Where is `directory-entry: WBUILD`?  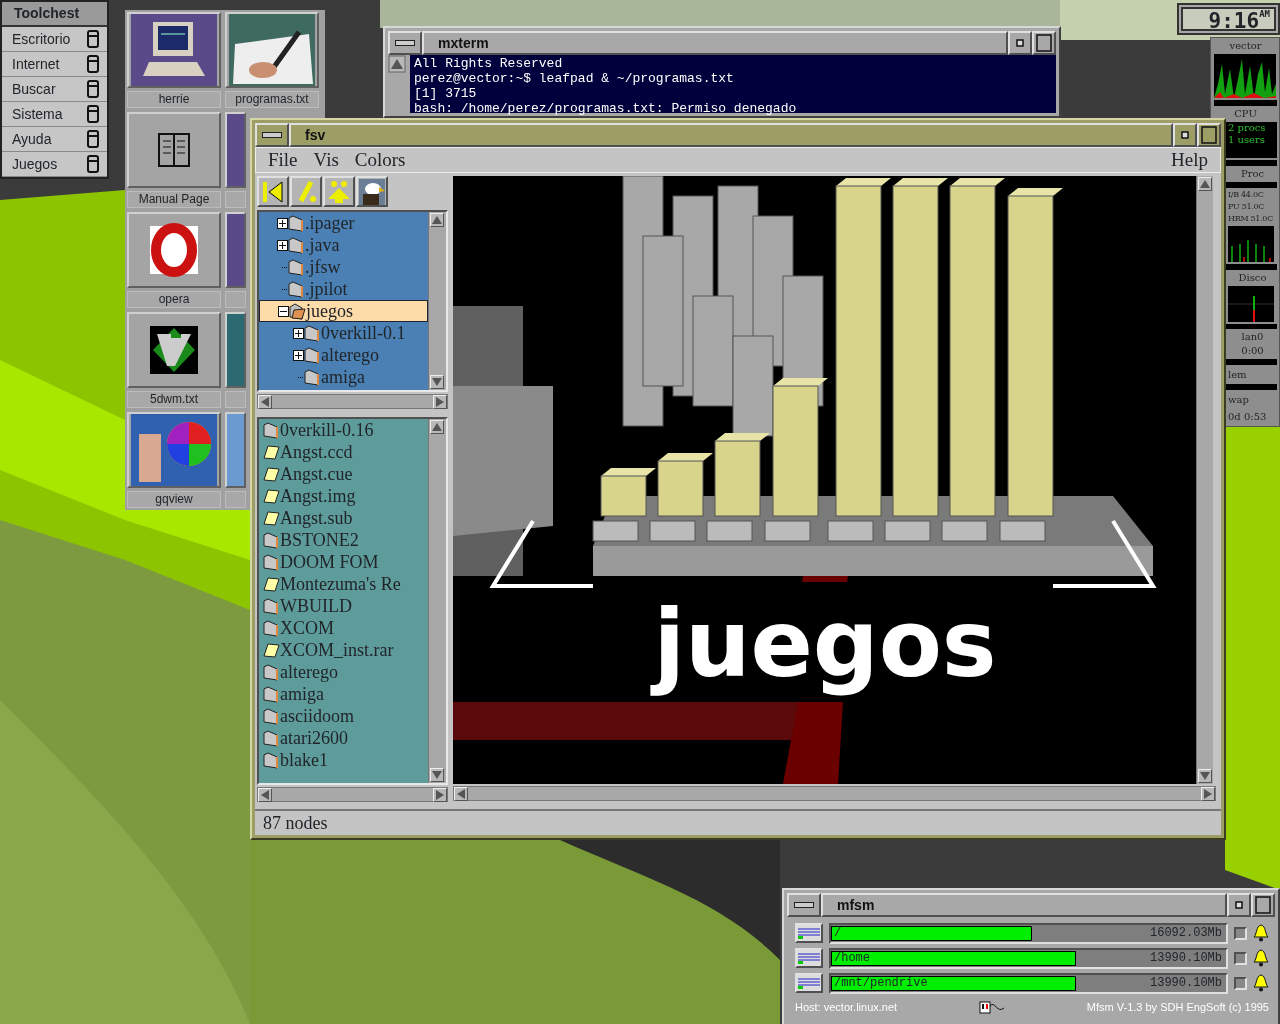
directory-entry: WBUILD is located at coordinates (343, 606).